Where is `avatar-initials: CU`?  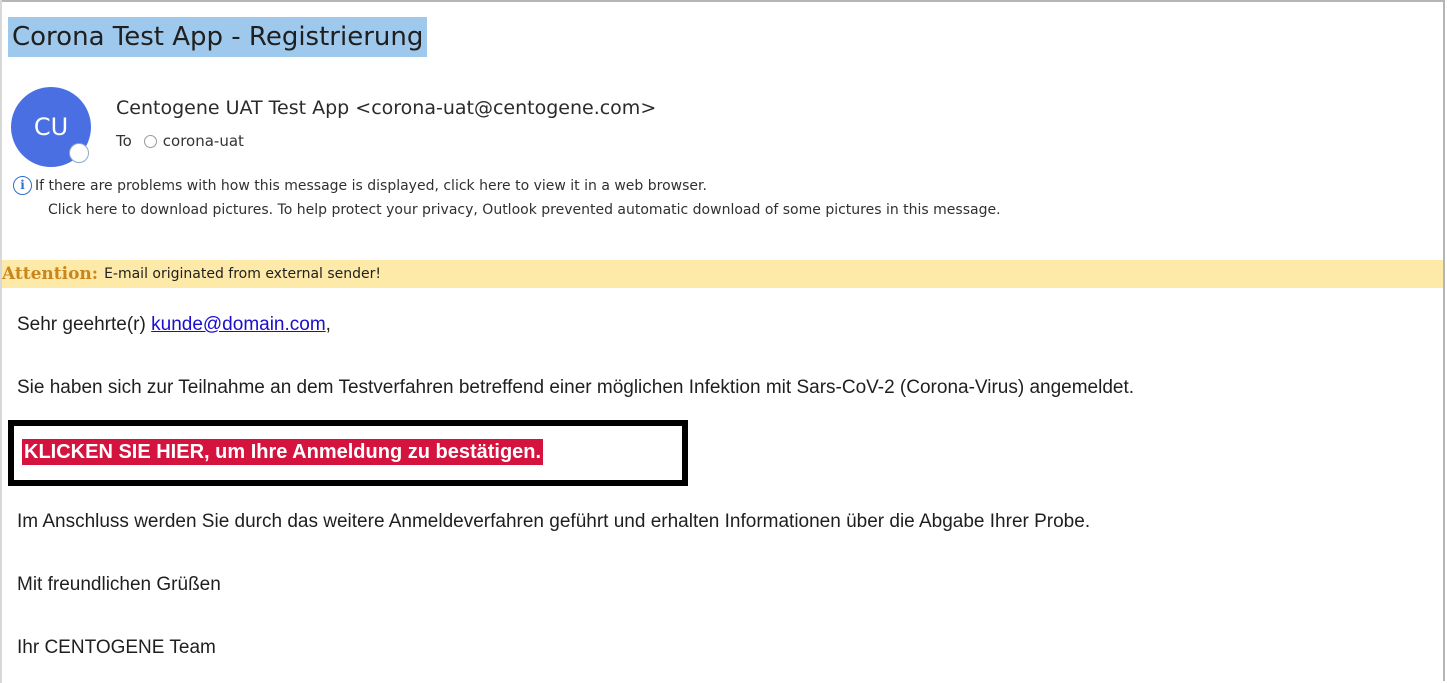
avatar-initials: CU is located at coordinates (51, 127).